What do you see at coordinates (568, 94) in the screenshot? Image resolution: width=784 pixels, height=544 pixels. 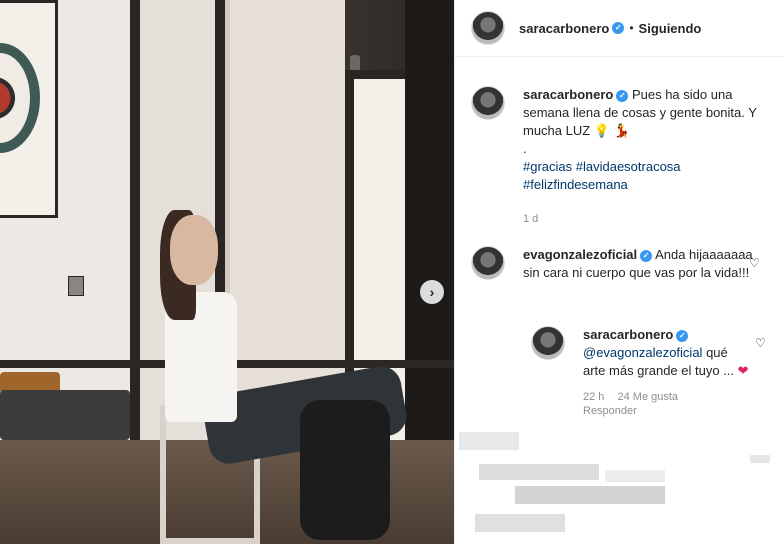 I see `caption-username: saracarbonero` at bounding box center [568, 94].